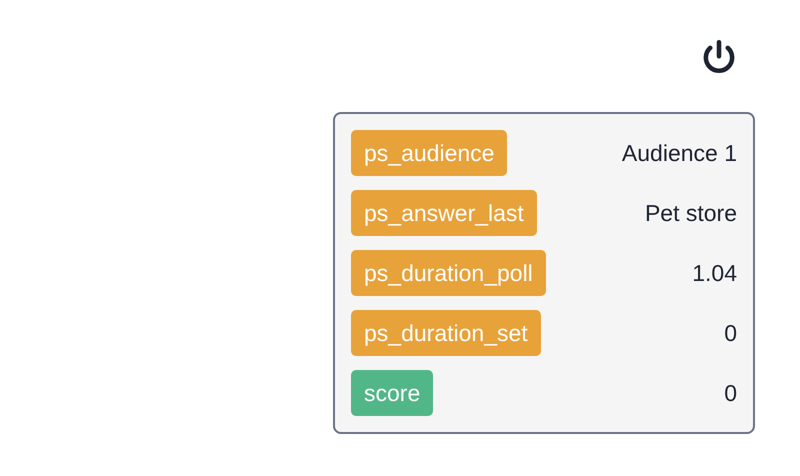 The width and height of the screenshot is (800, 476). I want to click on variable-value: Audience 1, so click(679, 153).